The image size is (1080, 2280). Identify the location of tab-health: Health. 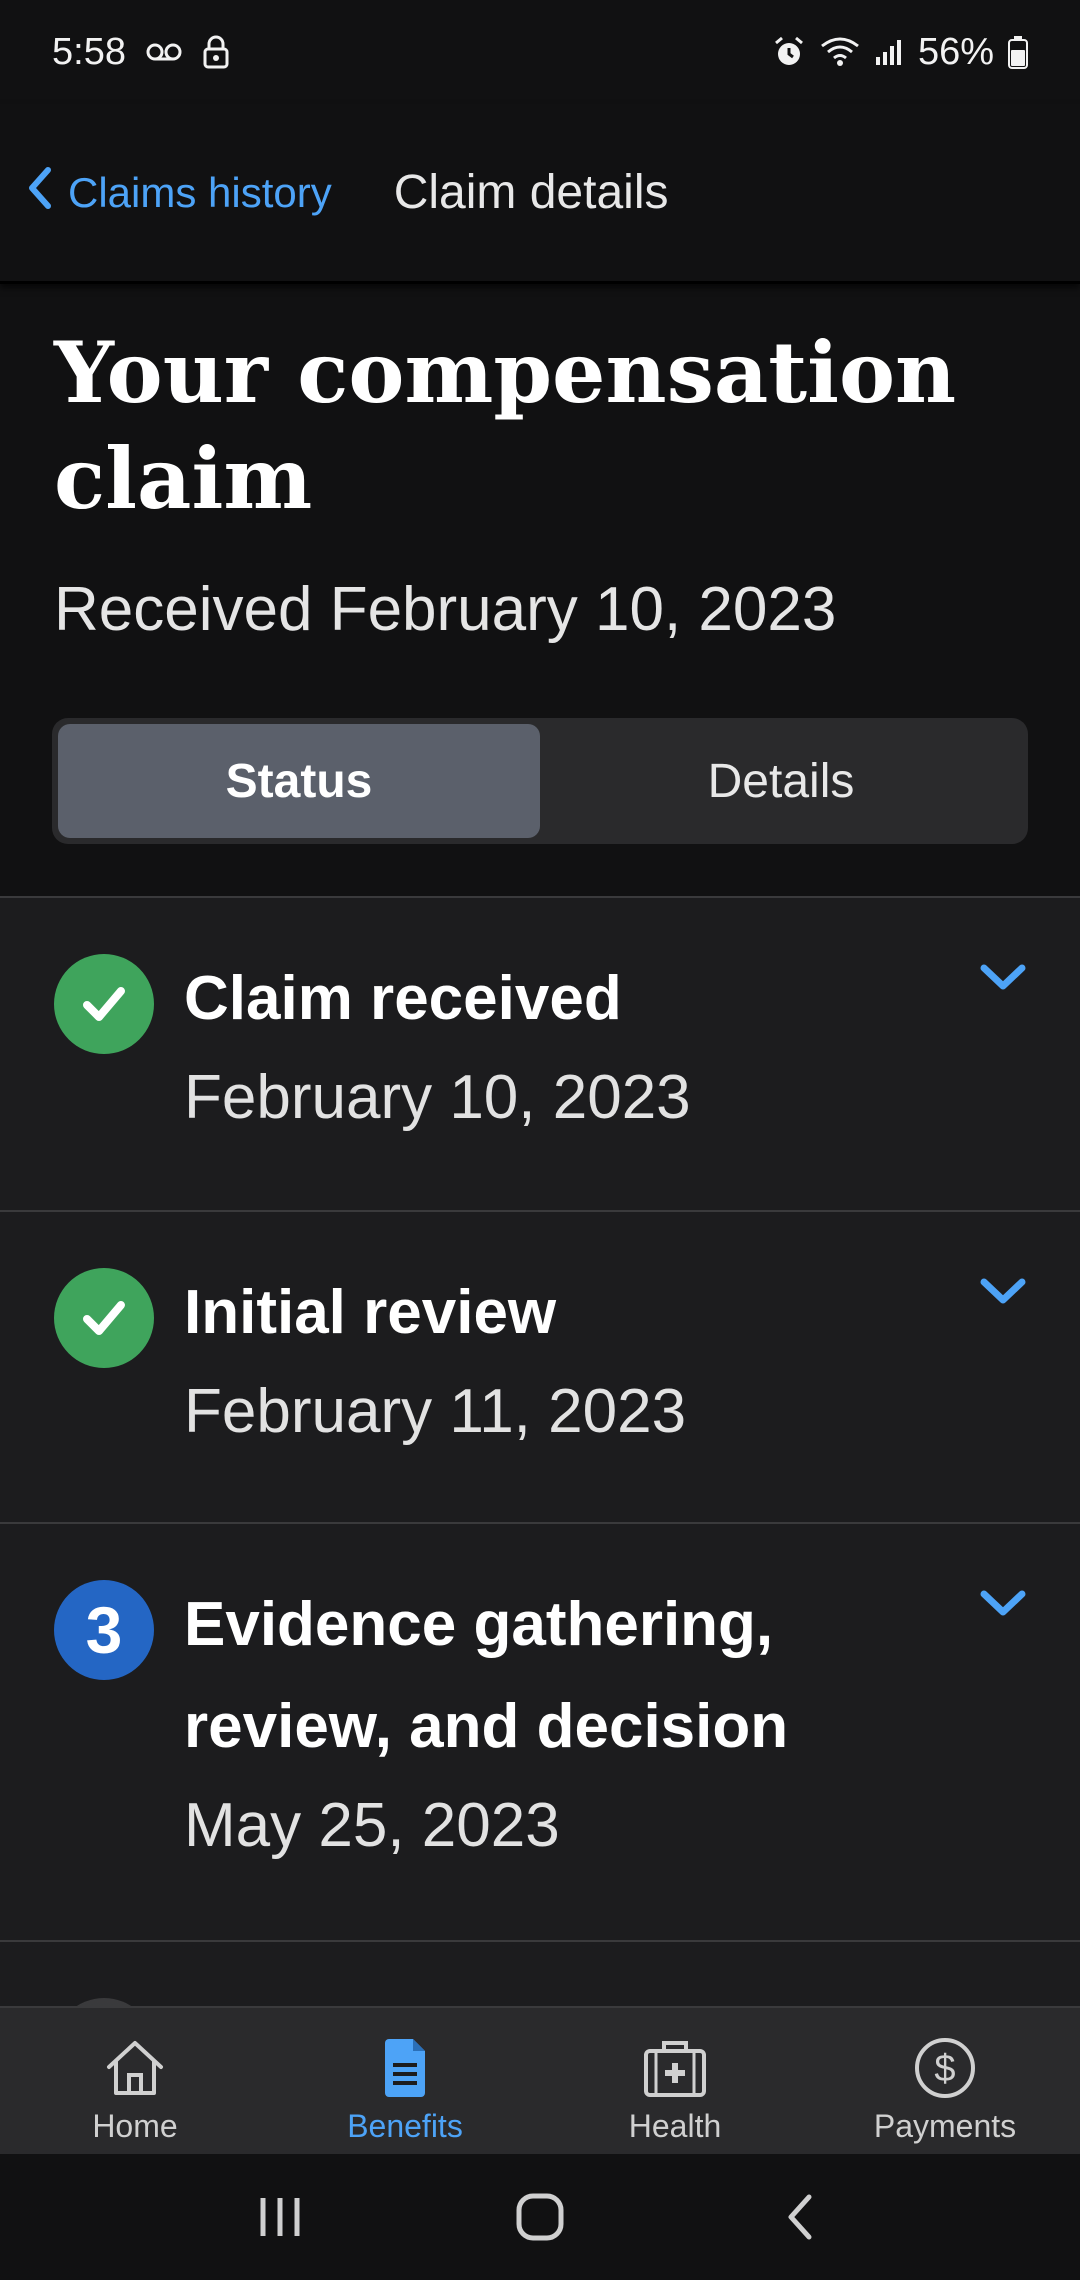
(675, 2081).